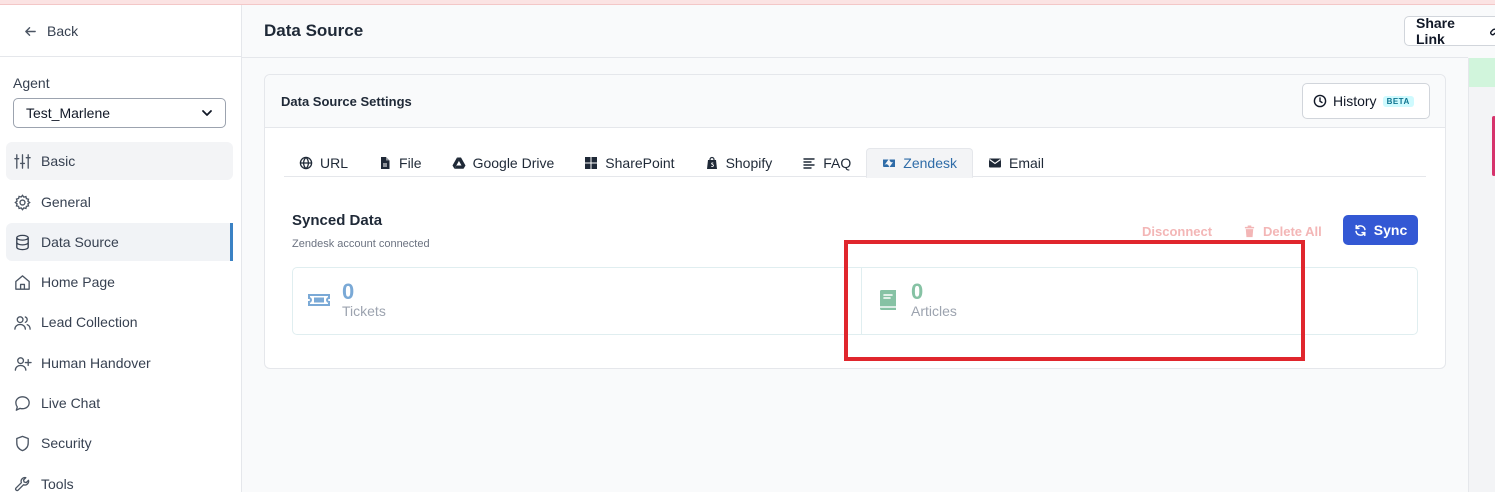 This screenshot has height=492, width=1495. I want to click on sidebar-item-security: Security, so click(119, 443).